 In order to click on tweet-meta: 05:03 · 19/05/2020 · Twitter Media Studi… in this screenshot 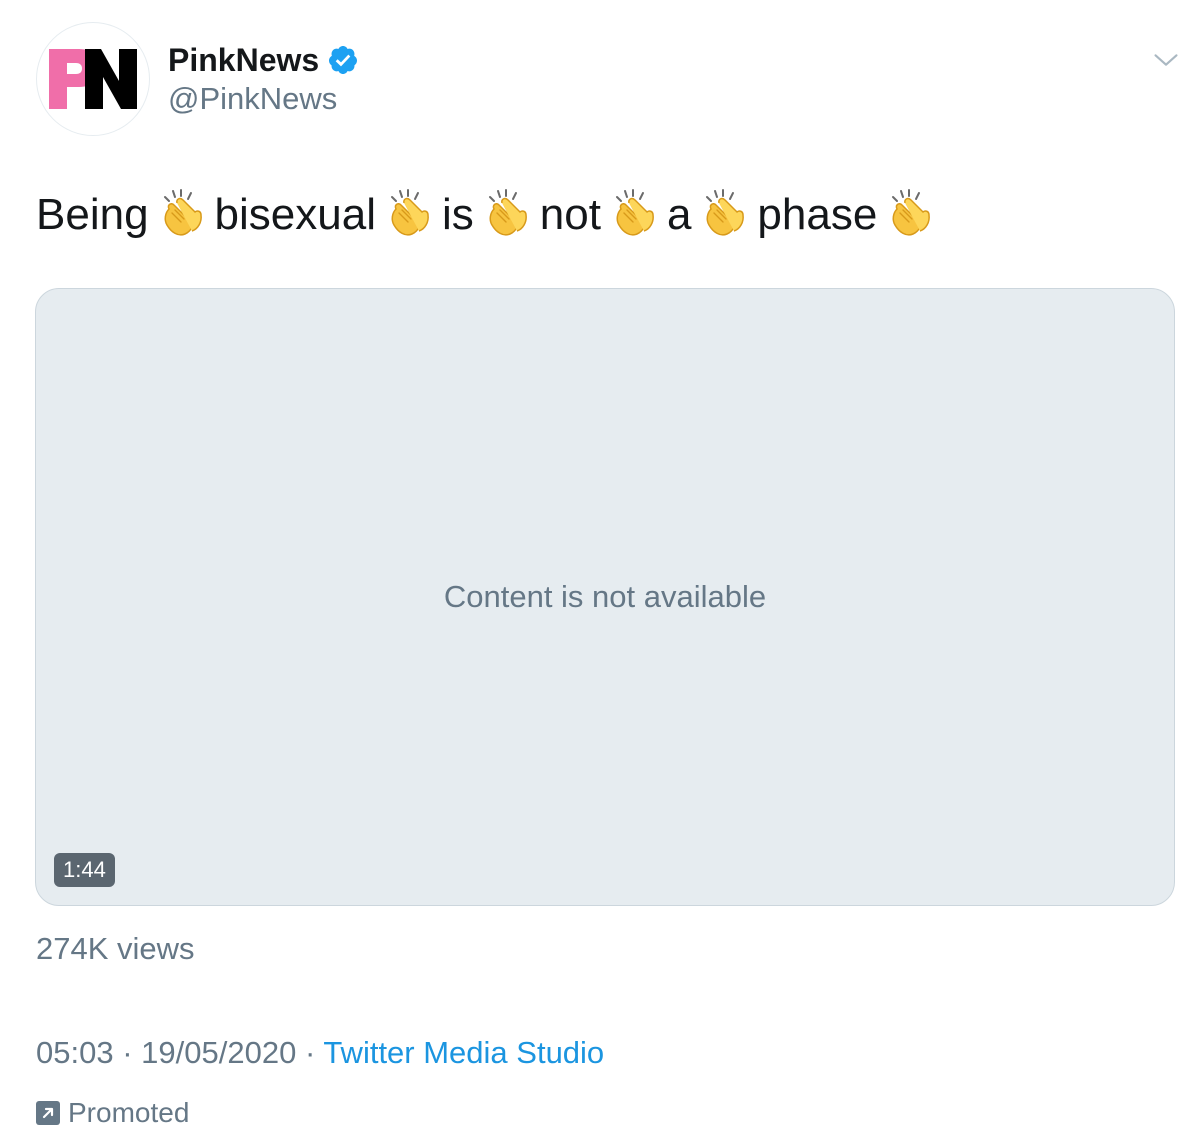, I will do `click(320, 1053)`.